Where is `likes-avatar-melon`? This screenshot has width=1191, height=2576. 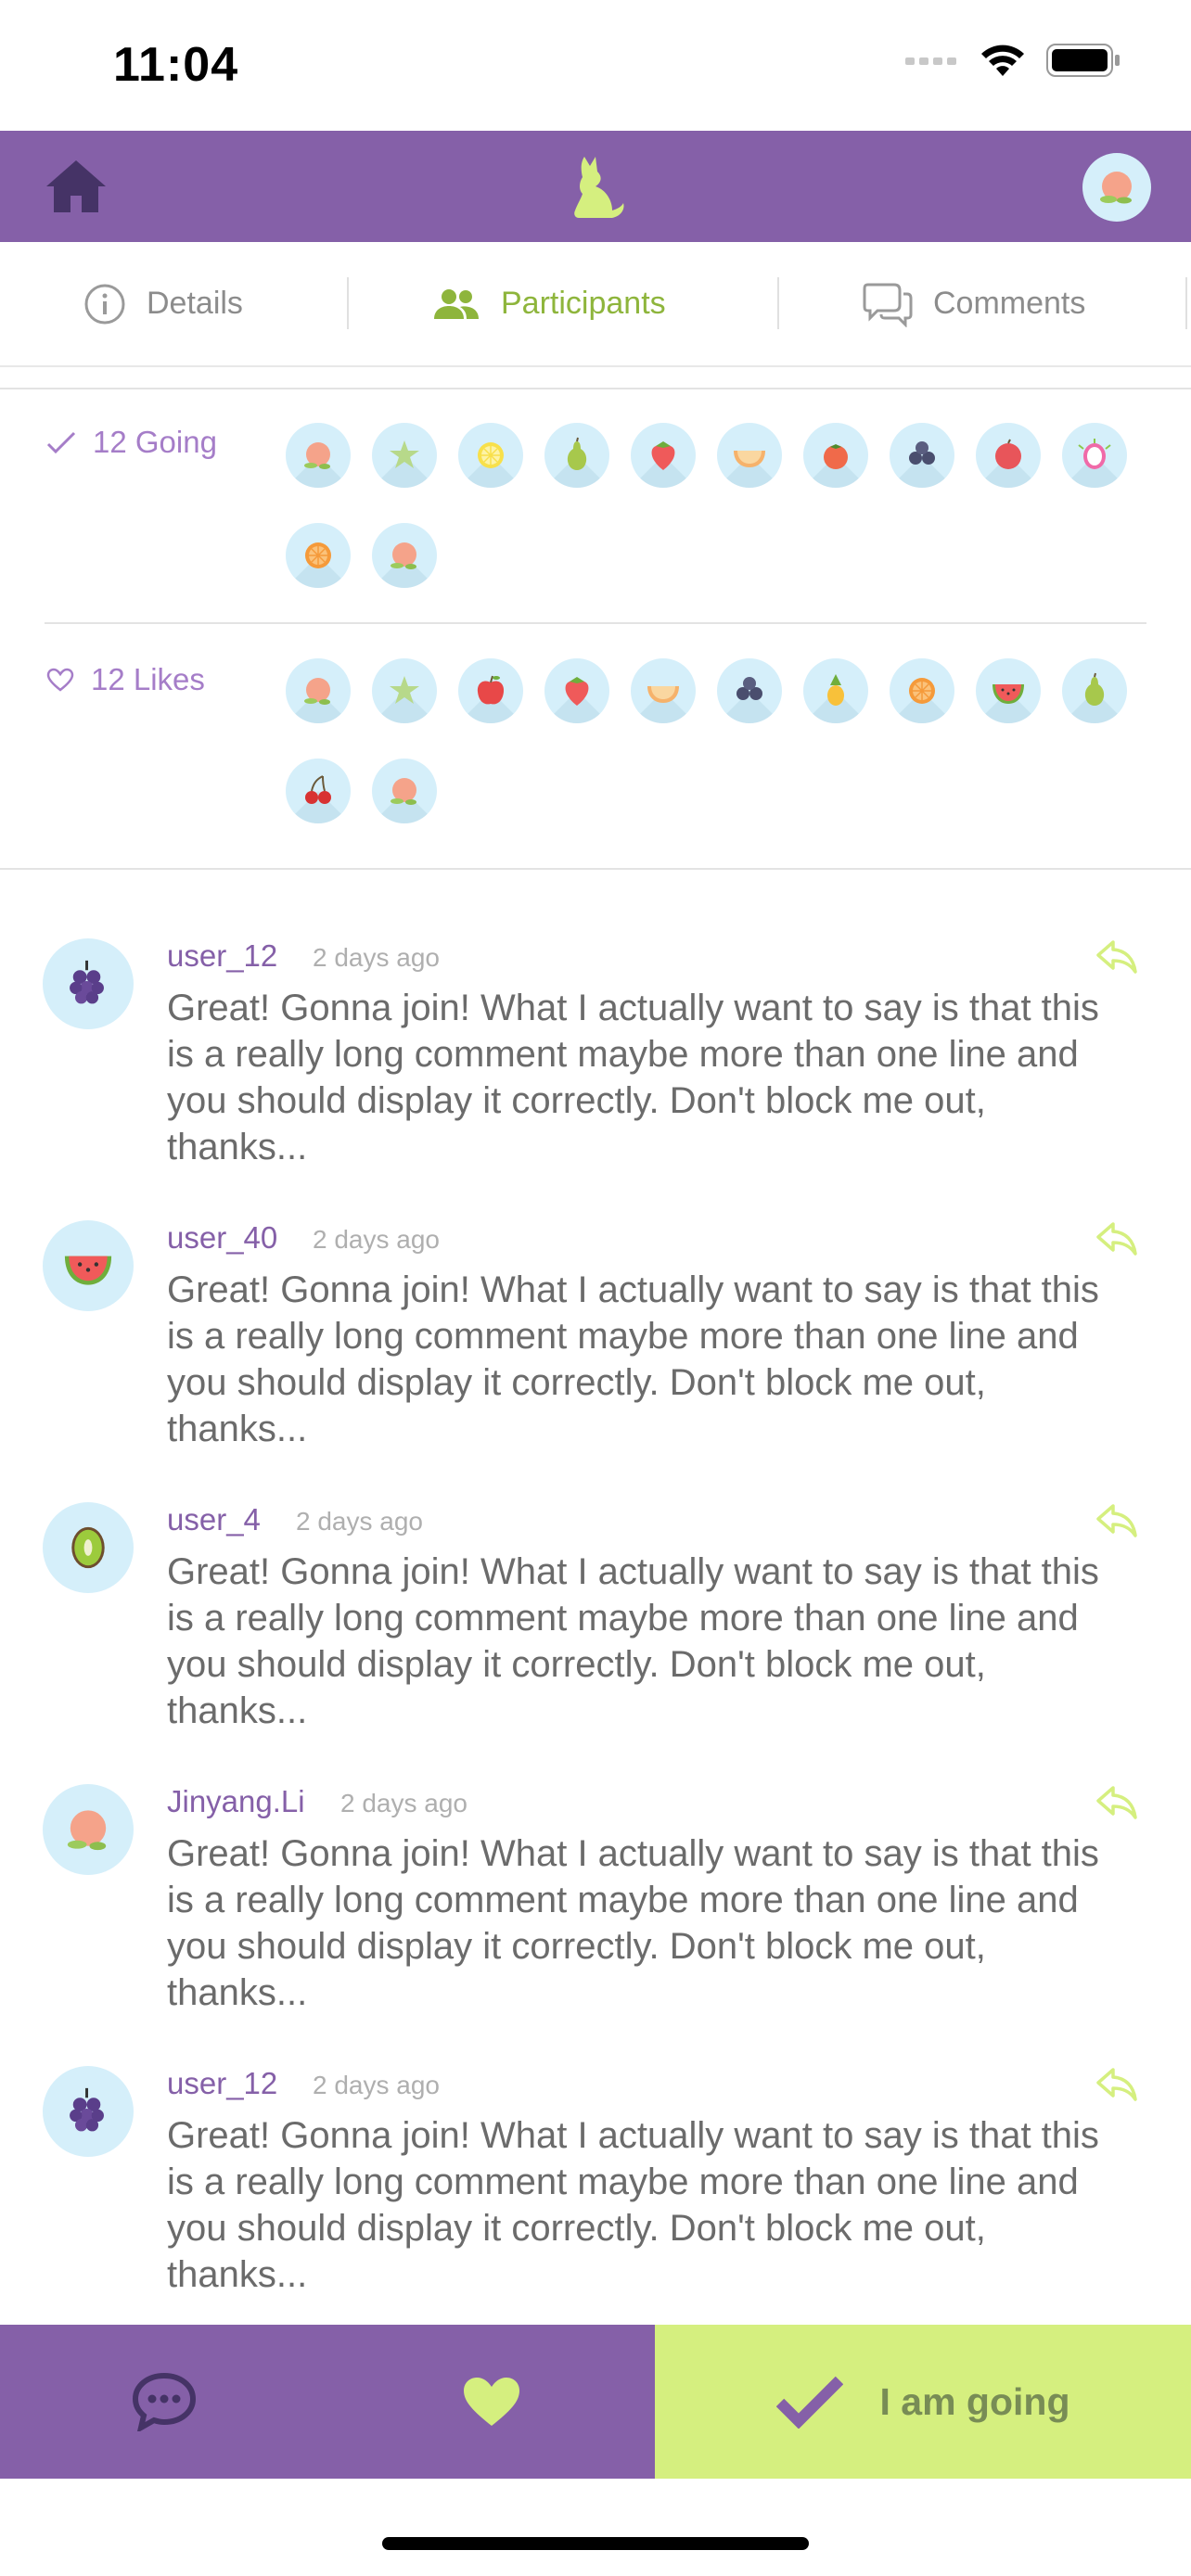
likes-avatar-melon is located at coordinates (663, 690).